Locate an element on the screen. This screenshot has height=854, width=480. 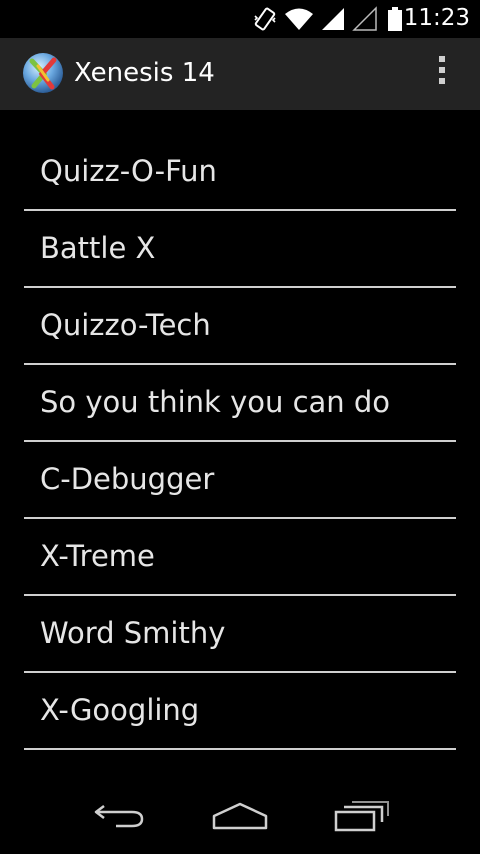
clock: 11:23 is located at coordinates (436, 18).